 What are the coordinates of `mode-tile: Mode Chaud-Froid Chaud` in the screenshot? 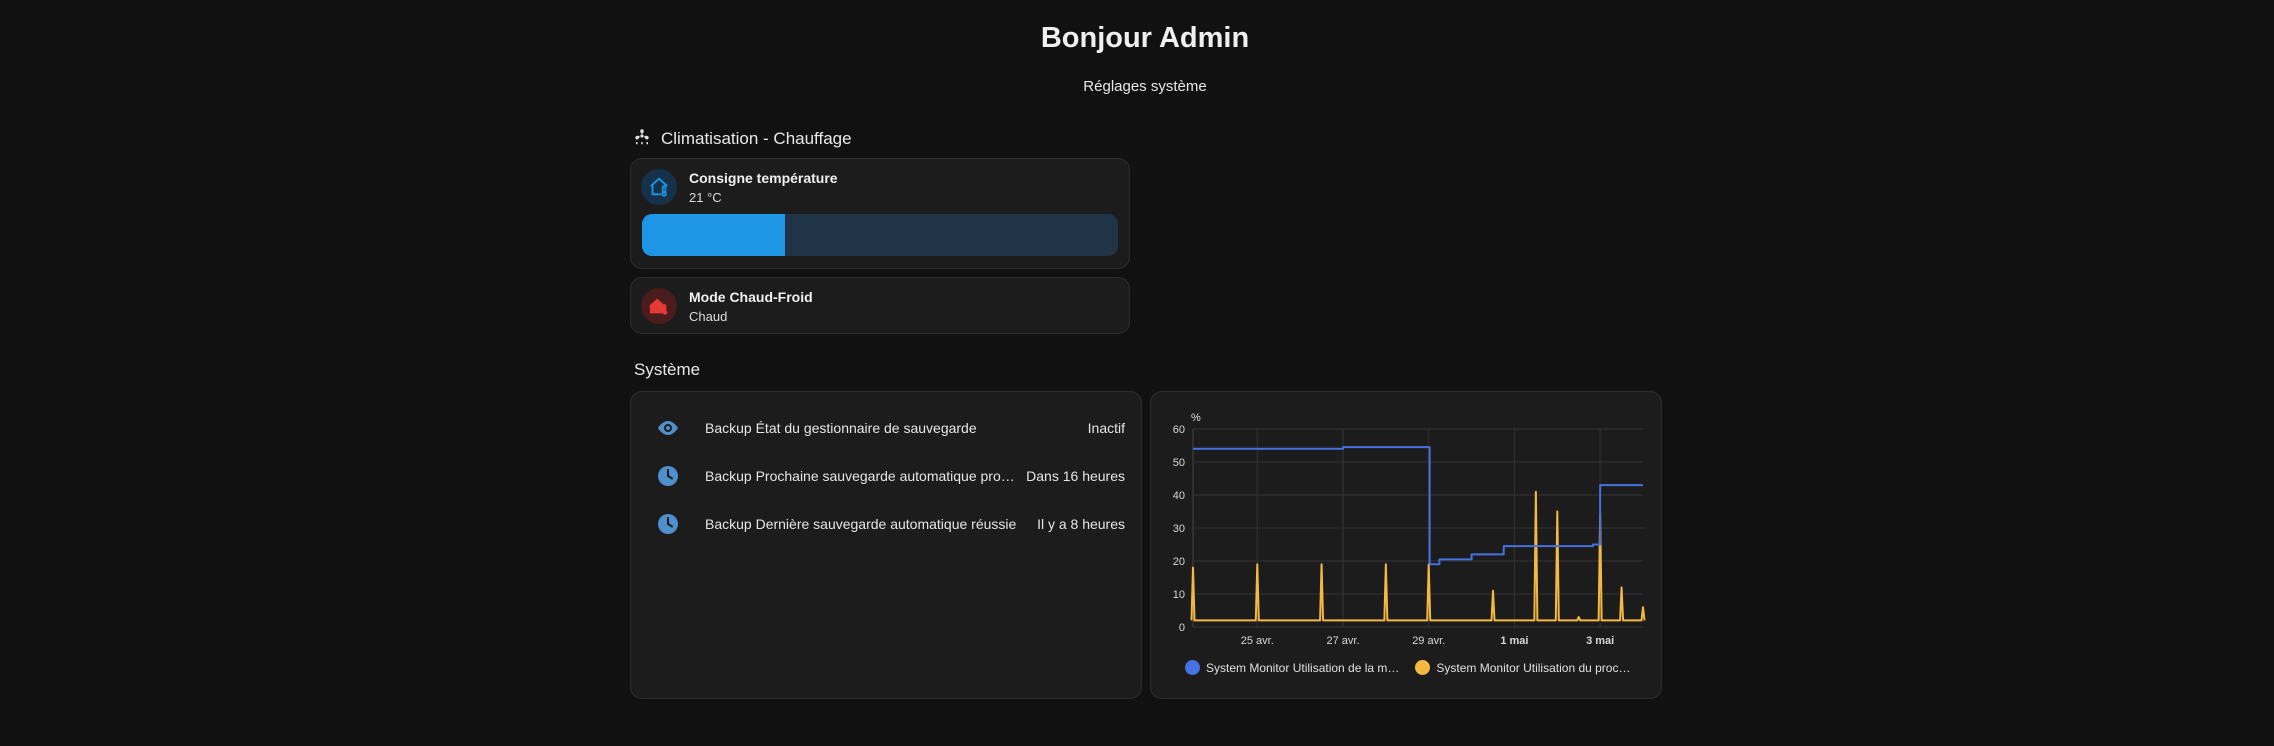 It's located at (880, 305).